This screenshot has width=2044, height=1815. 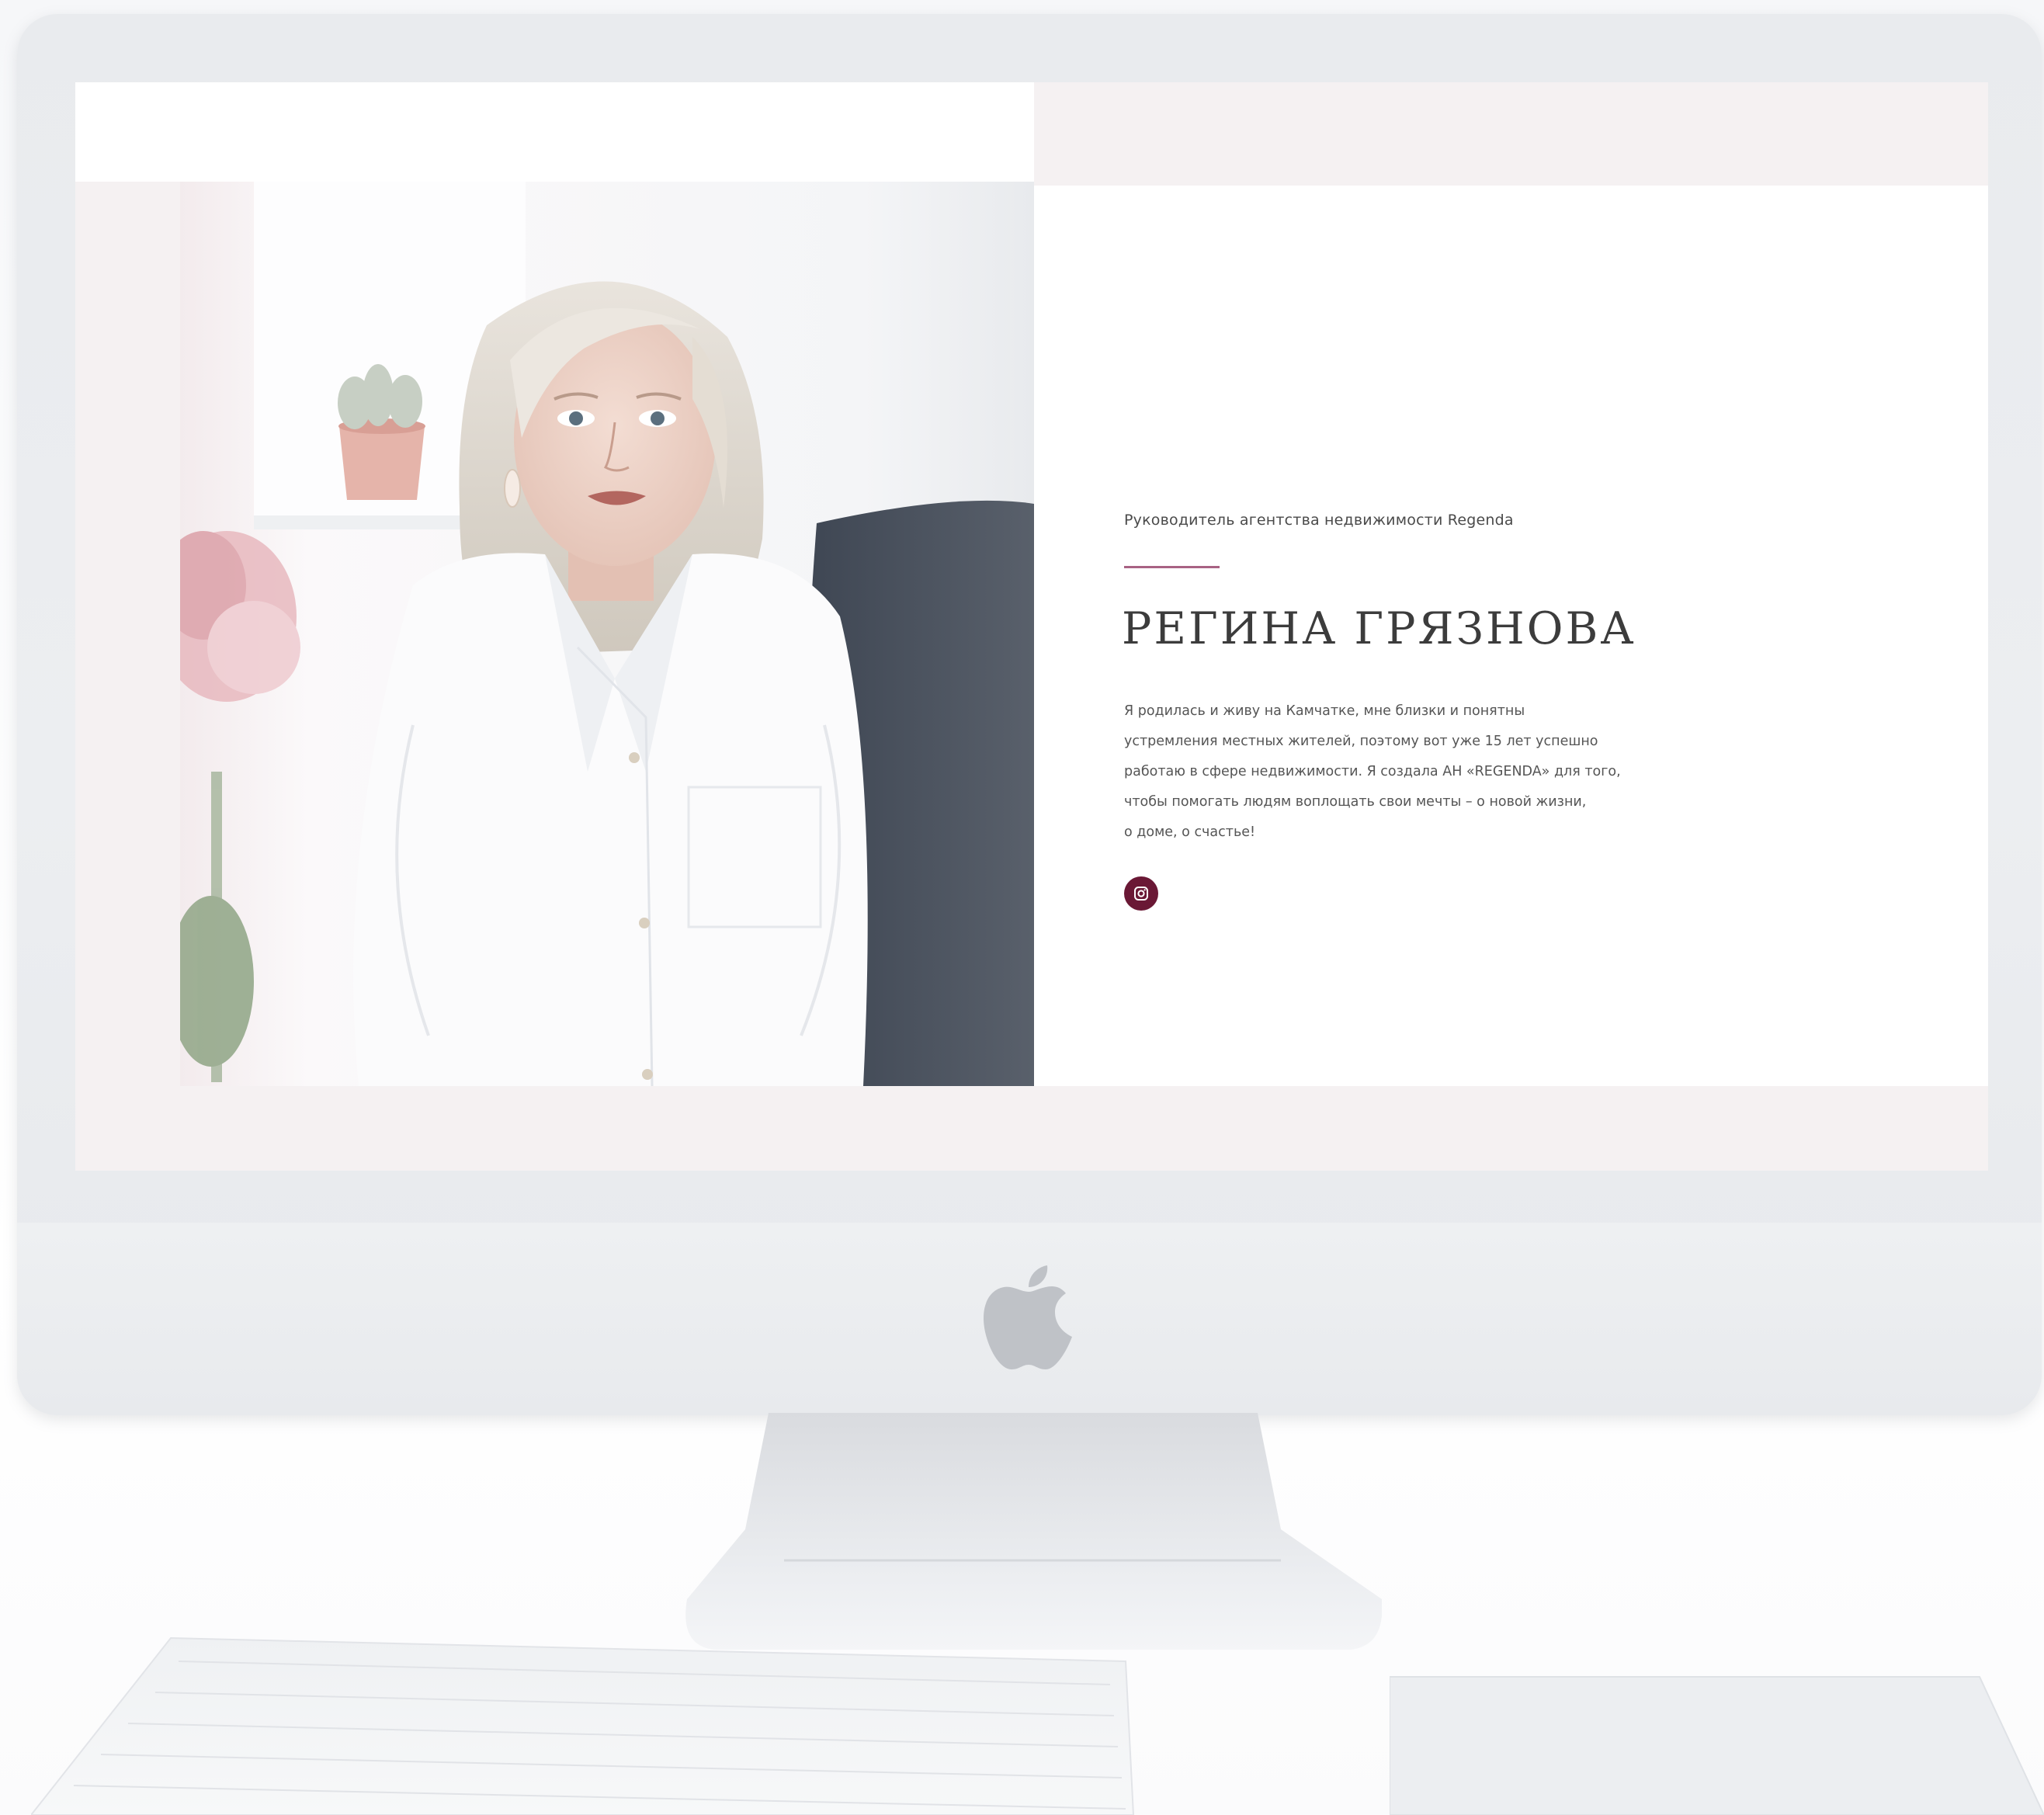 I want to click on screen-top-white-block, so click(x=554, y=132).